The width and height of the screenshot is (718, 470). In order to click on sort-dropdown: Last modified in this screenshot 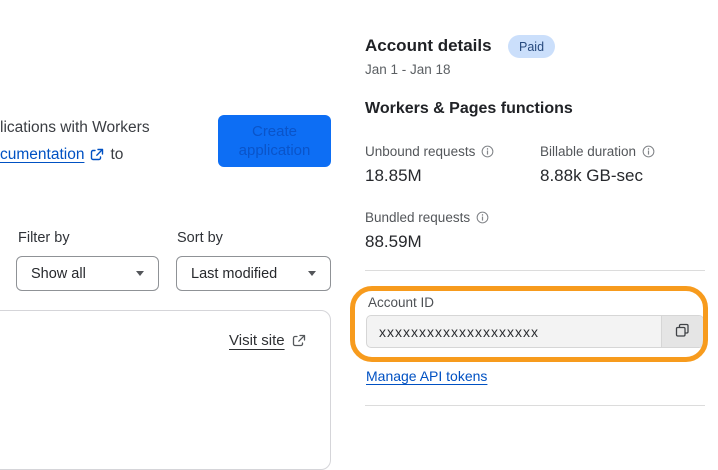, I will do `click(253, 273)`.